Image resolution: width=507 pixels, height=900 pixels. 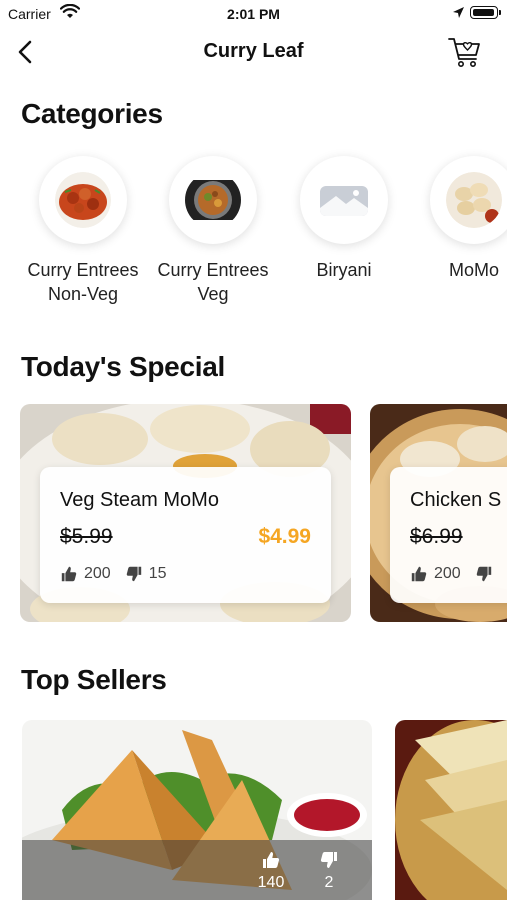 I want to click on veg-curry-image, so click(x=213, y=200).